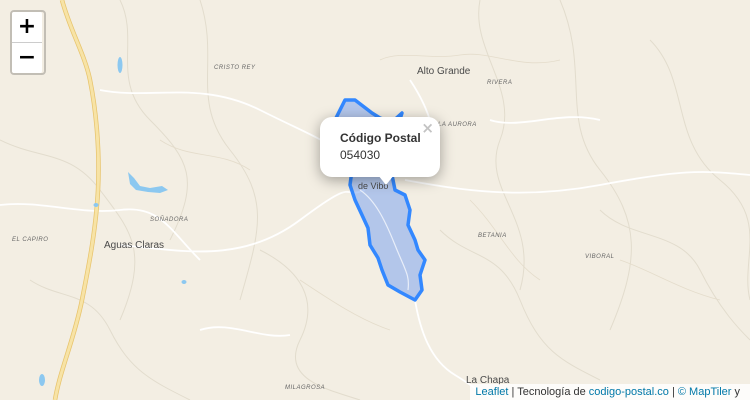 The height and width of the screenshot is (400, 750). Describe the element at coordinates (551, 392) in the screenshot. I see `attribution-tech-text: Tecnología de` at that location.